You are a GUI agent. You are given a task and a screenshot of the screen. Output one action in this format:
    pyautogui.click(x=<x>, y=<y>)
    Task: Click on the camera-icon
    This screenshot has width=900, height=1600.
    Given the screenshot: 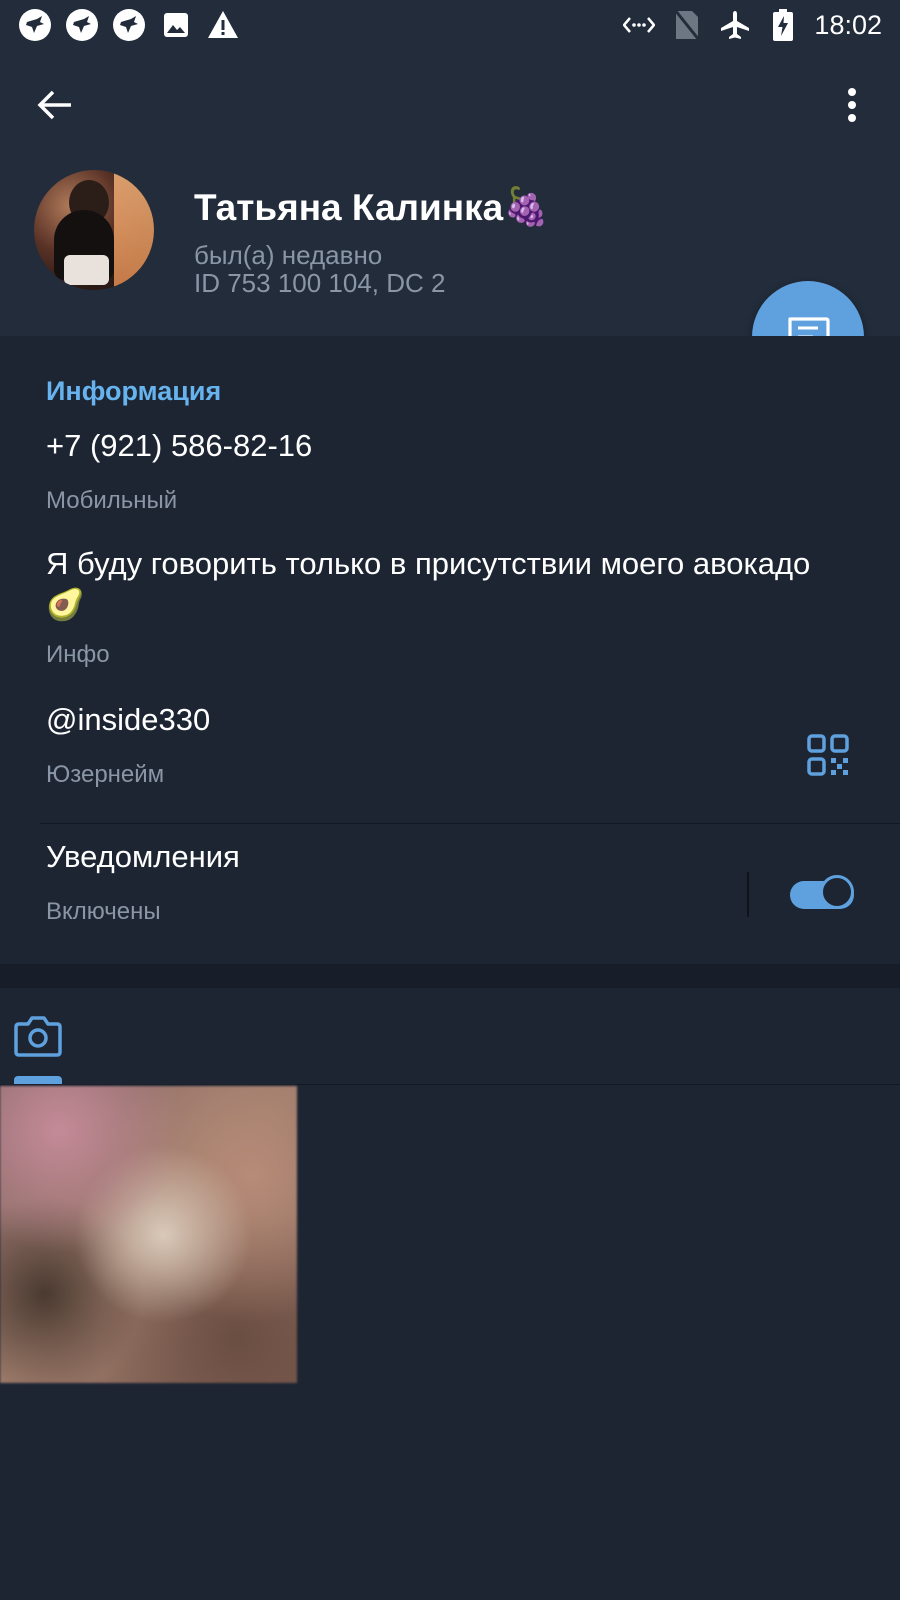 What is the action you would take?
    pyautogui.click(x=38, y=1036)
    